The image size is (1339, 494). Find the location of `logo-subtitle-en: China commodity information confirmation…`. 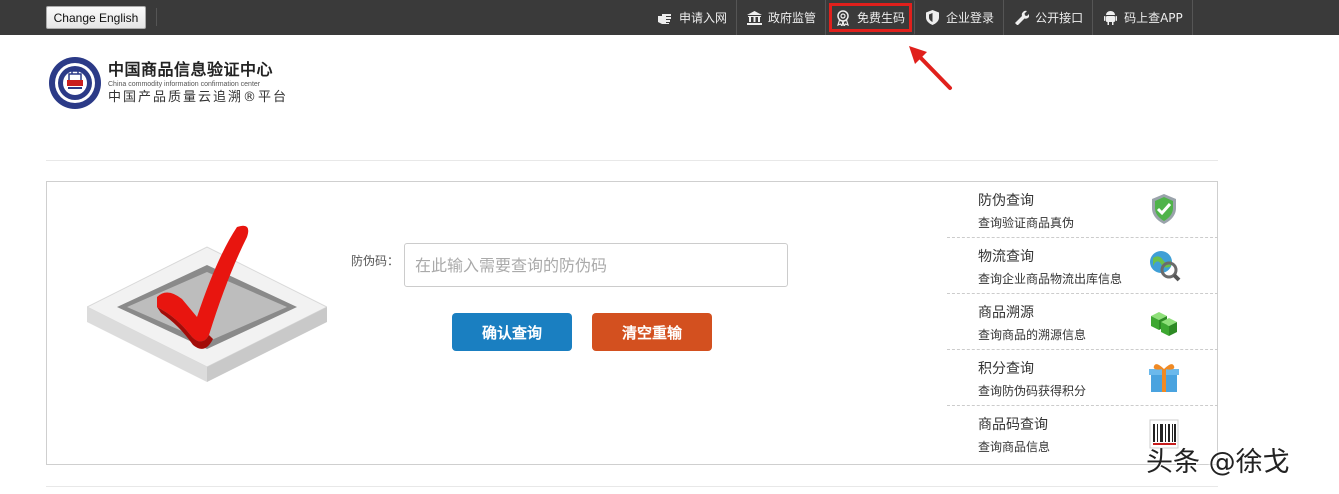

logo-subtitle-en: China commodity information confirmation… is located at coordinates (184, 84).